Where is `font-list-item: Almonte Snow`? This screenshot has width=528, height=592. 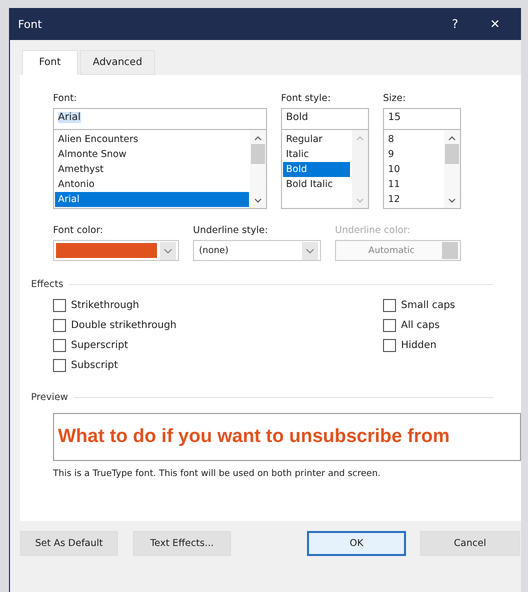 font-list-item: Almonte Snow is located at coordinates (152, 154).